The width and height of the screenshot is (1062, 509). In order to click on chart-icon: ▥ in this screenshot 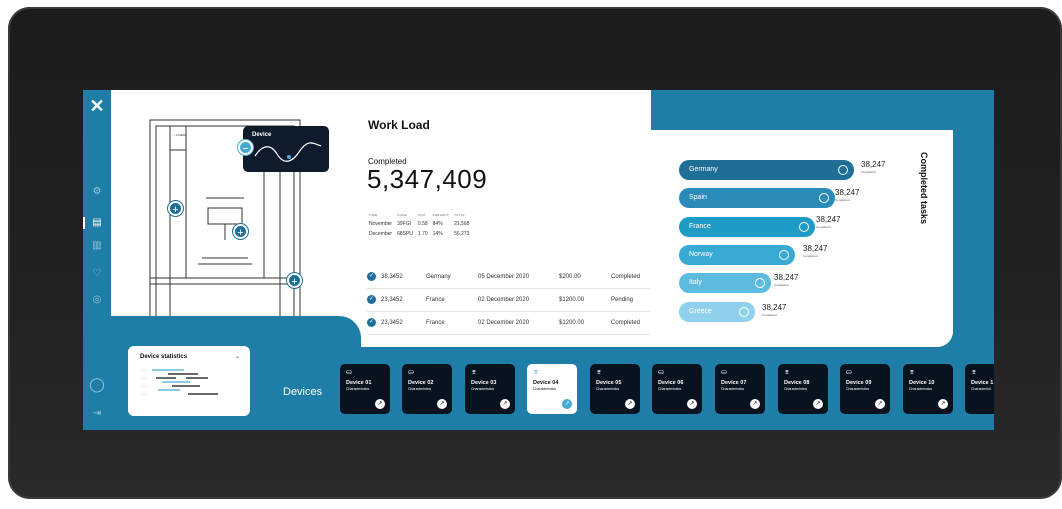, I will do `click(97, 246)`.